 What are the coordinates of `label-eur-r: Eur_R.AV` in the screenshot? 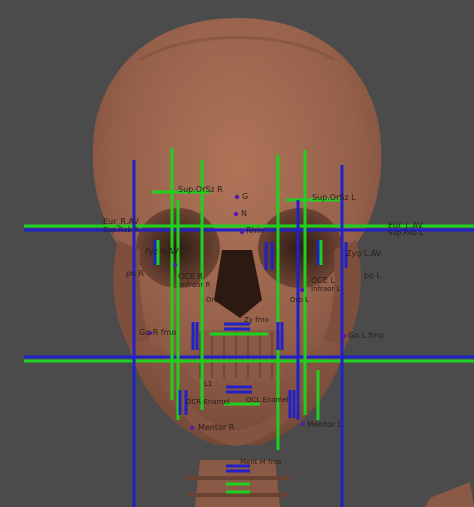 It's located at (121, 221).